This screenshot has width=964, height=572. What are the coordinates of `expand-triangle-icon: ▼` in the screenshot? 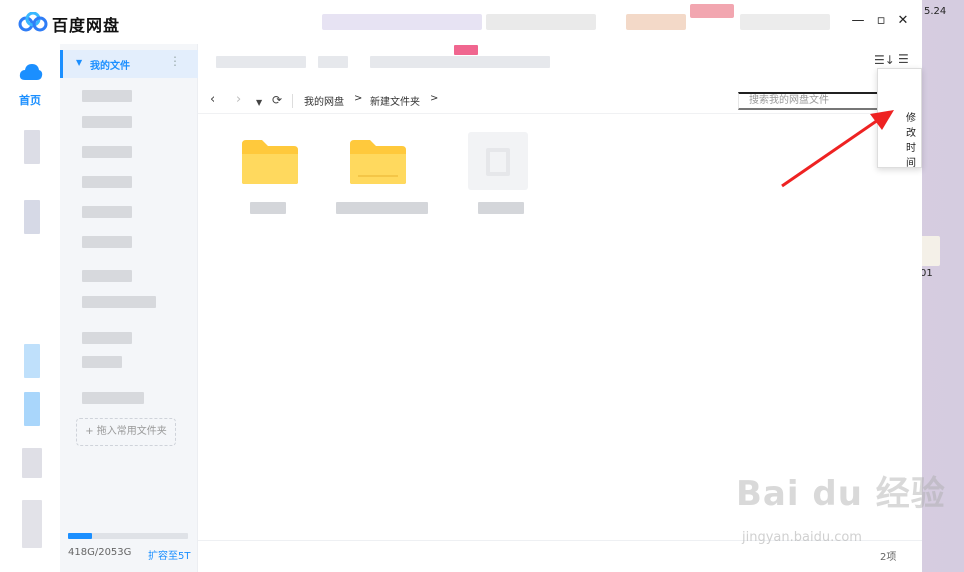 It's located at (79, 62).